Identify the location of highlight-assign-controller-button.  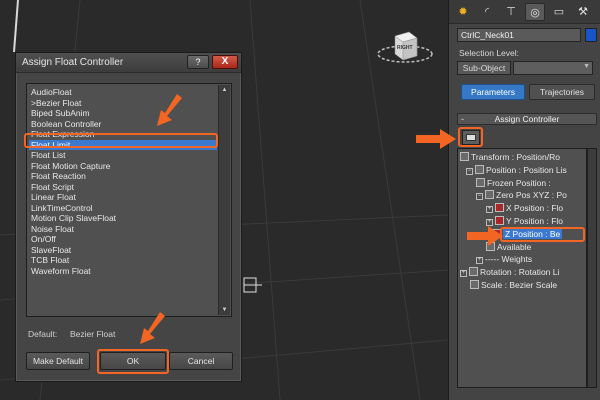
(470, 137).